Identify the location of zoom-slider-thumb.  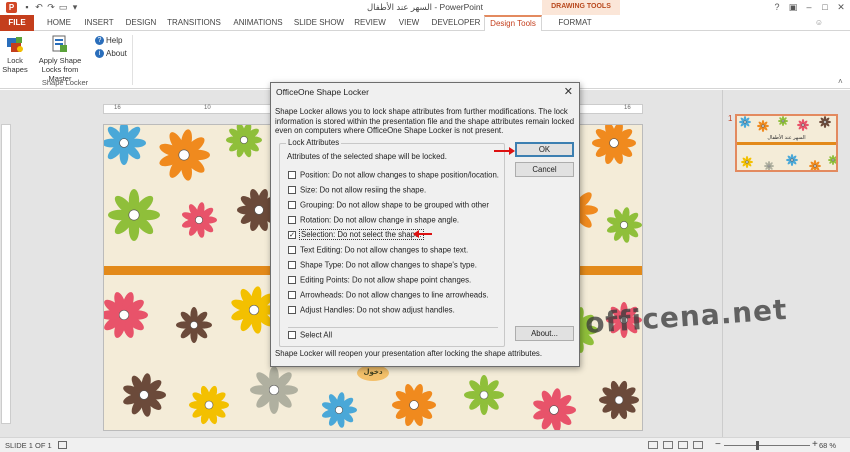
(757, 445).